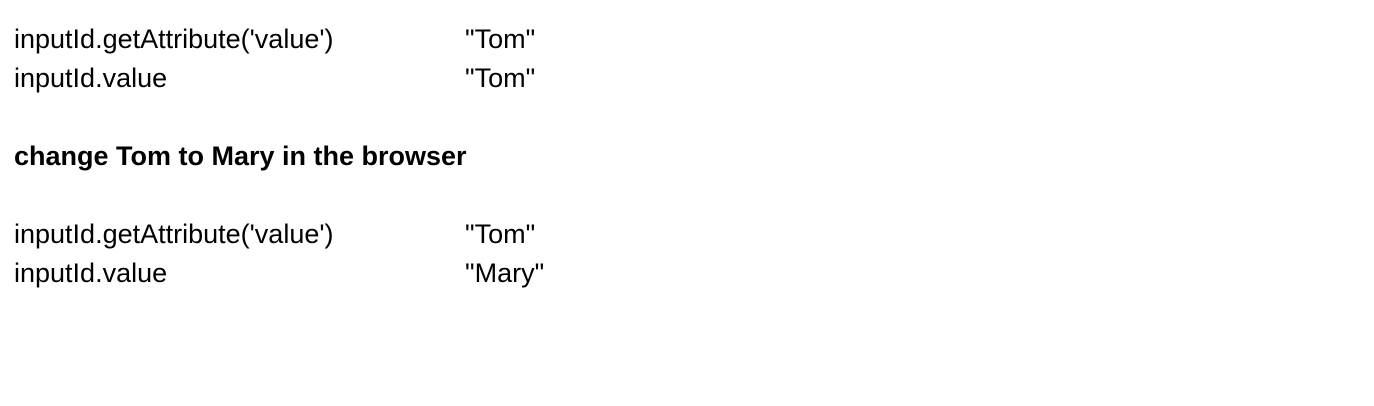 The height and width of the screenshot is (406, 1374). What do you see at coordinates (414, 273) in the screenshot?
I see `after-row-value: inputId.value "Mary"` at bounding box center [414, 273].